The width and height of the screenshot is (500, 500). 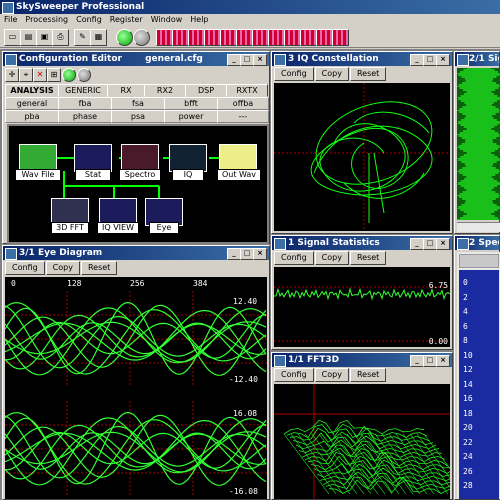 I want to click on eye-xtick: 0, so click(x=13, y=283).